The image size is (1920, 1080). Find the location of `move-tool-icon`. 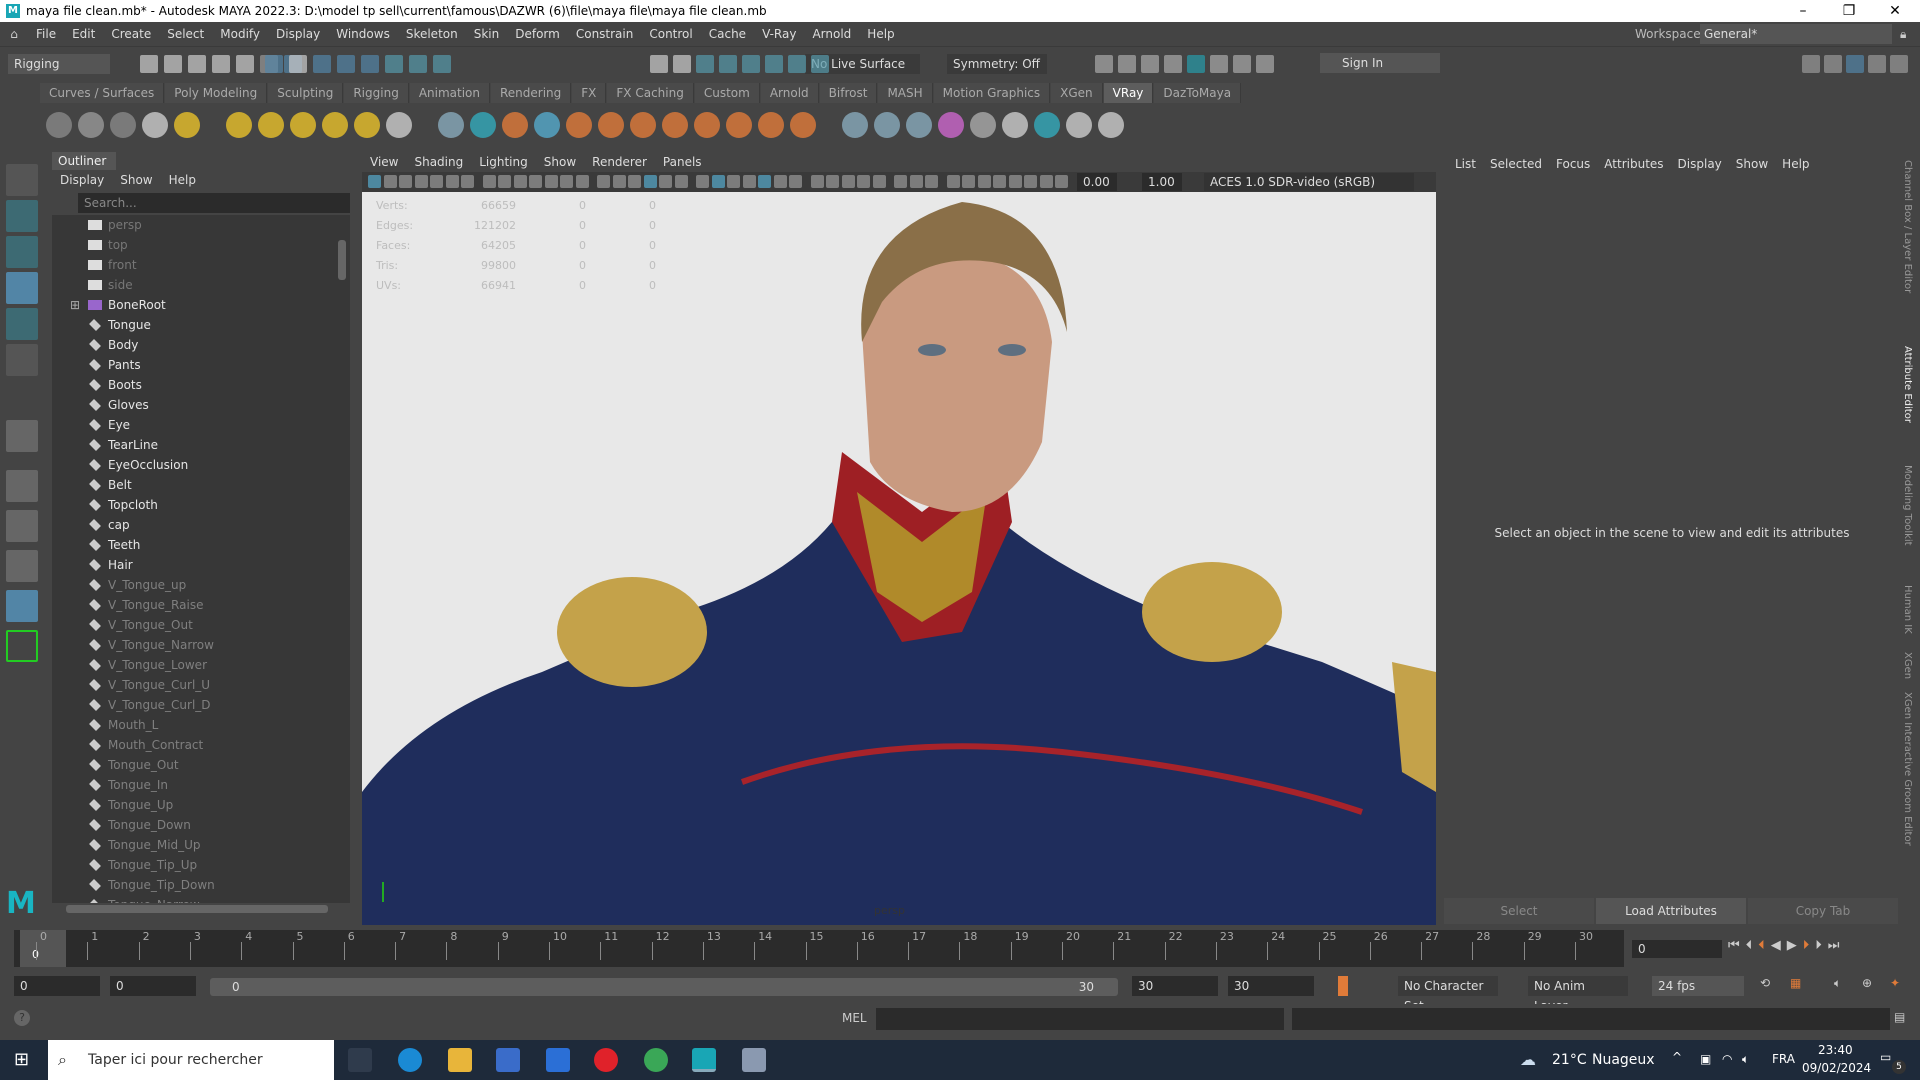

move-tool-icon is located at coordinates (22, 288).